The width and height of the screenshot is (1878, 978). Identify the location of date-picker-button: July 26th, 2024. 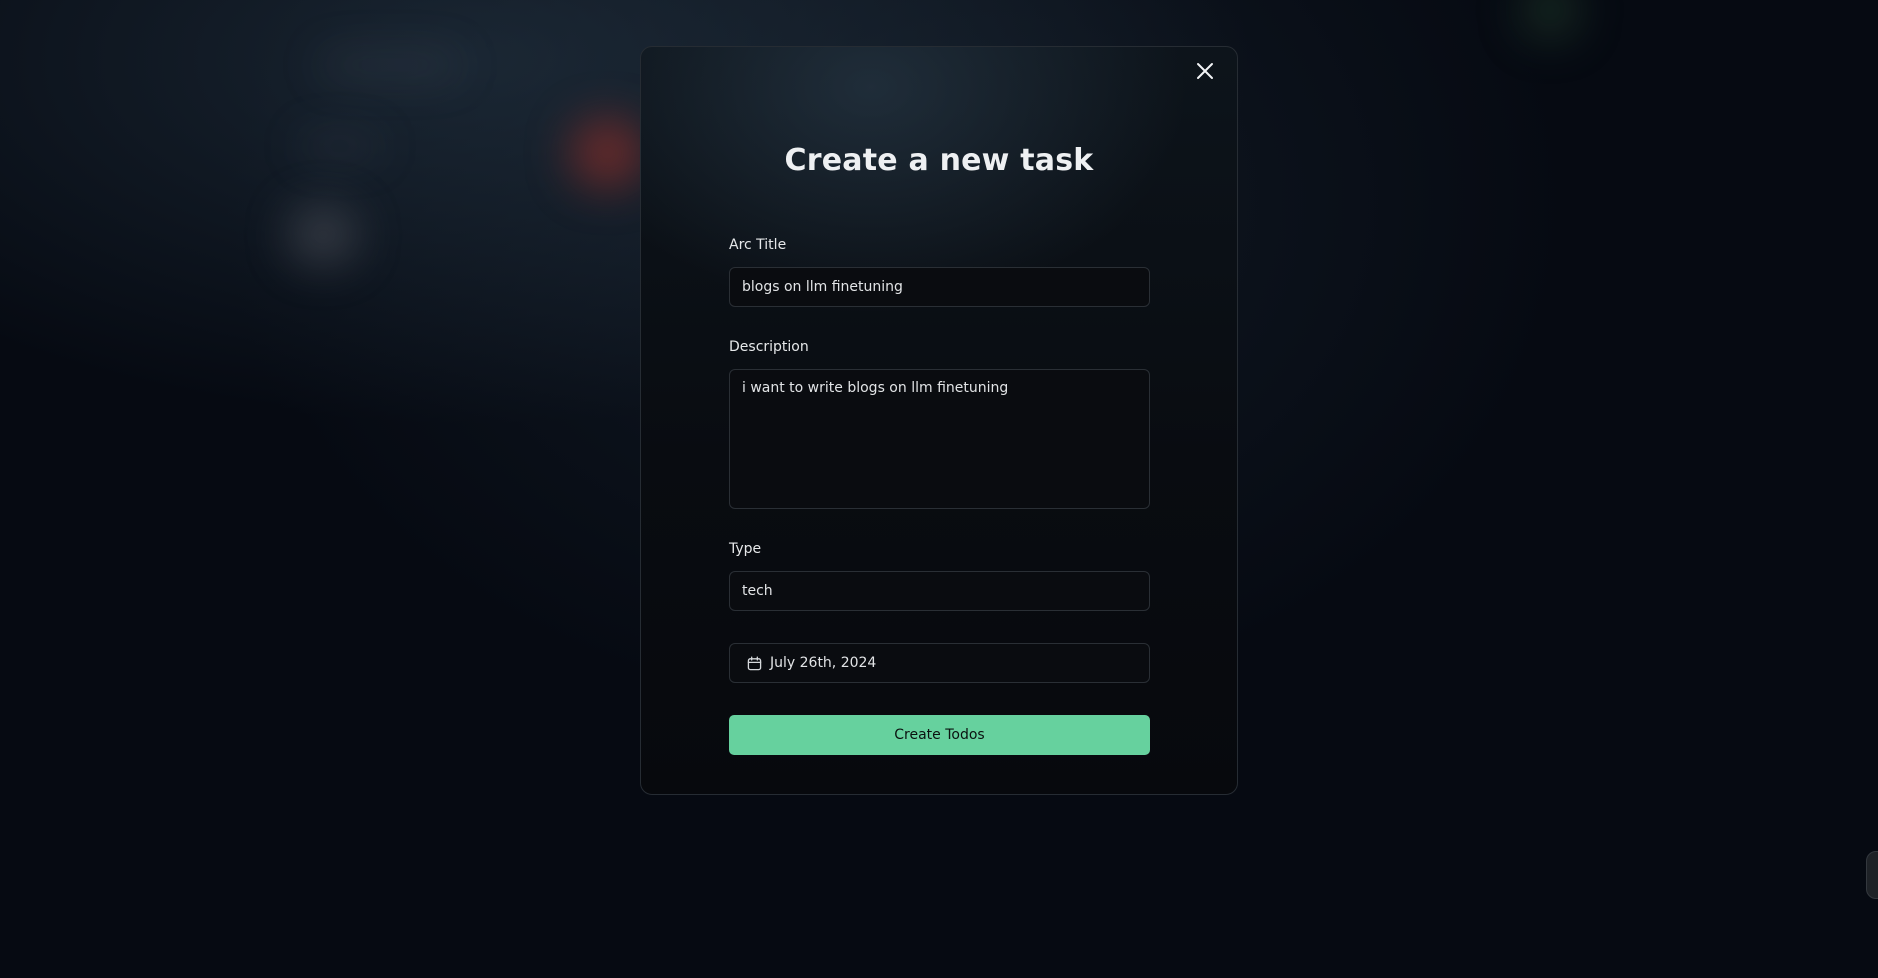
(939, 663).